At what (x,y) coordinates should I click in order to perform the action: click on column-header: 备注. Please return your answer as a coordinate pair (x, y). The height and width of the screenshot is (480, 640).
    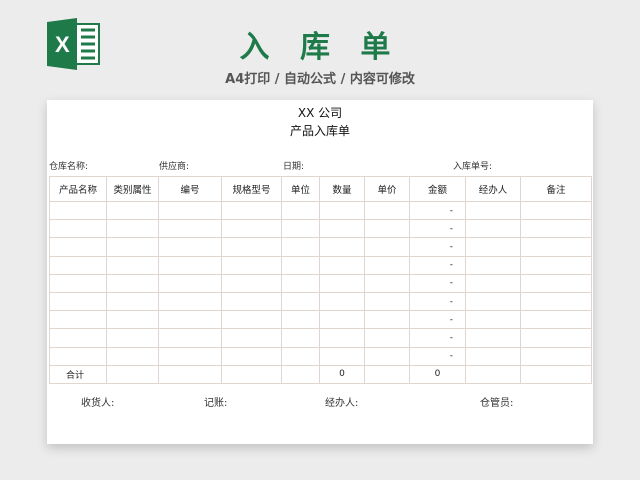
    Looking at the image, I should click on (556, 189).